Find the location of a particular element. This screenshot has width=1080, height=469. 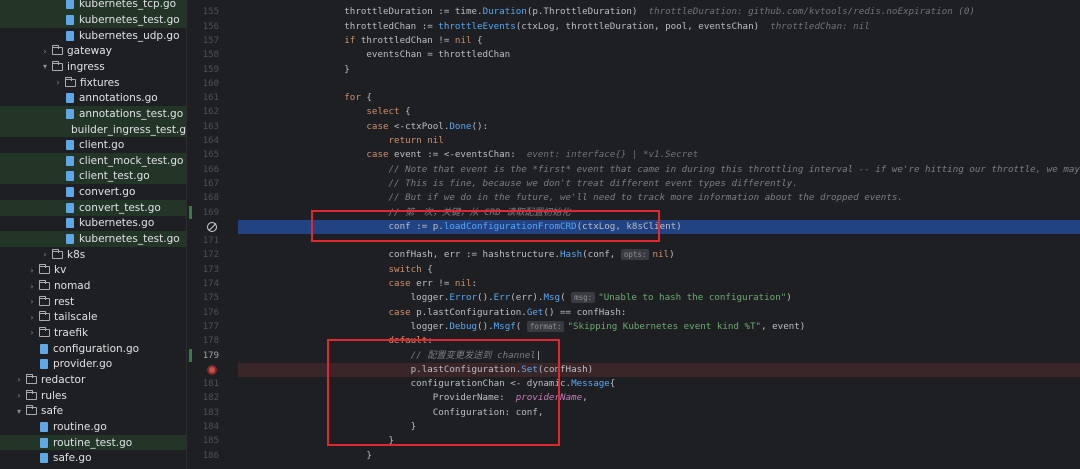

code-line: case <-ctxPool.Done(): is located at coordinates (659, 127).